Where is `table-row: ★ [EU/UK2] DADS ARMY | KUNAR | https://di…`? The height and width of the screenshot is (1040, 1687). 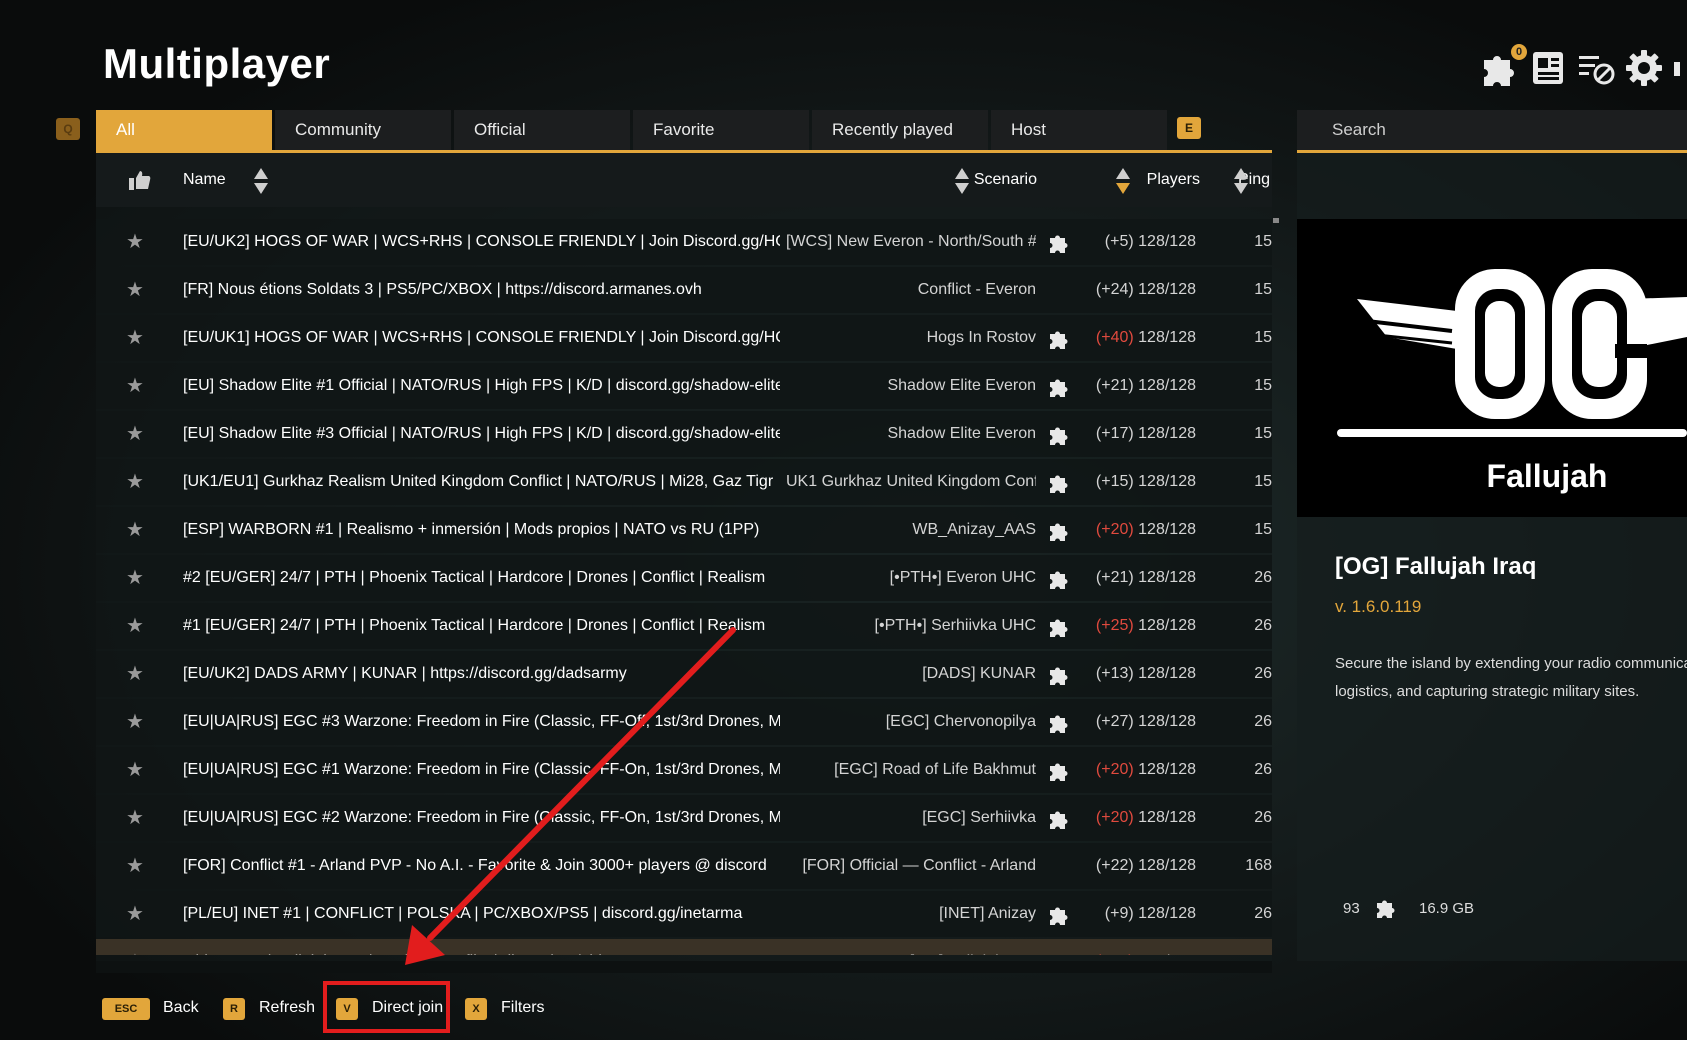
table-row: ★ [EU/UK2] DADS ARMY | KUNAR | https://di… is located at coordinates (684, 674).